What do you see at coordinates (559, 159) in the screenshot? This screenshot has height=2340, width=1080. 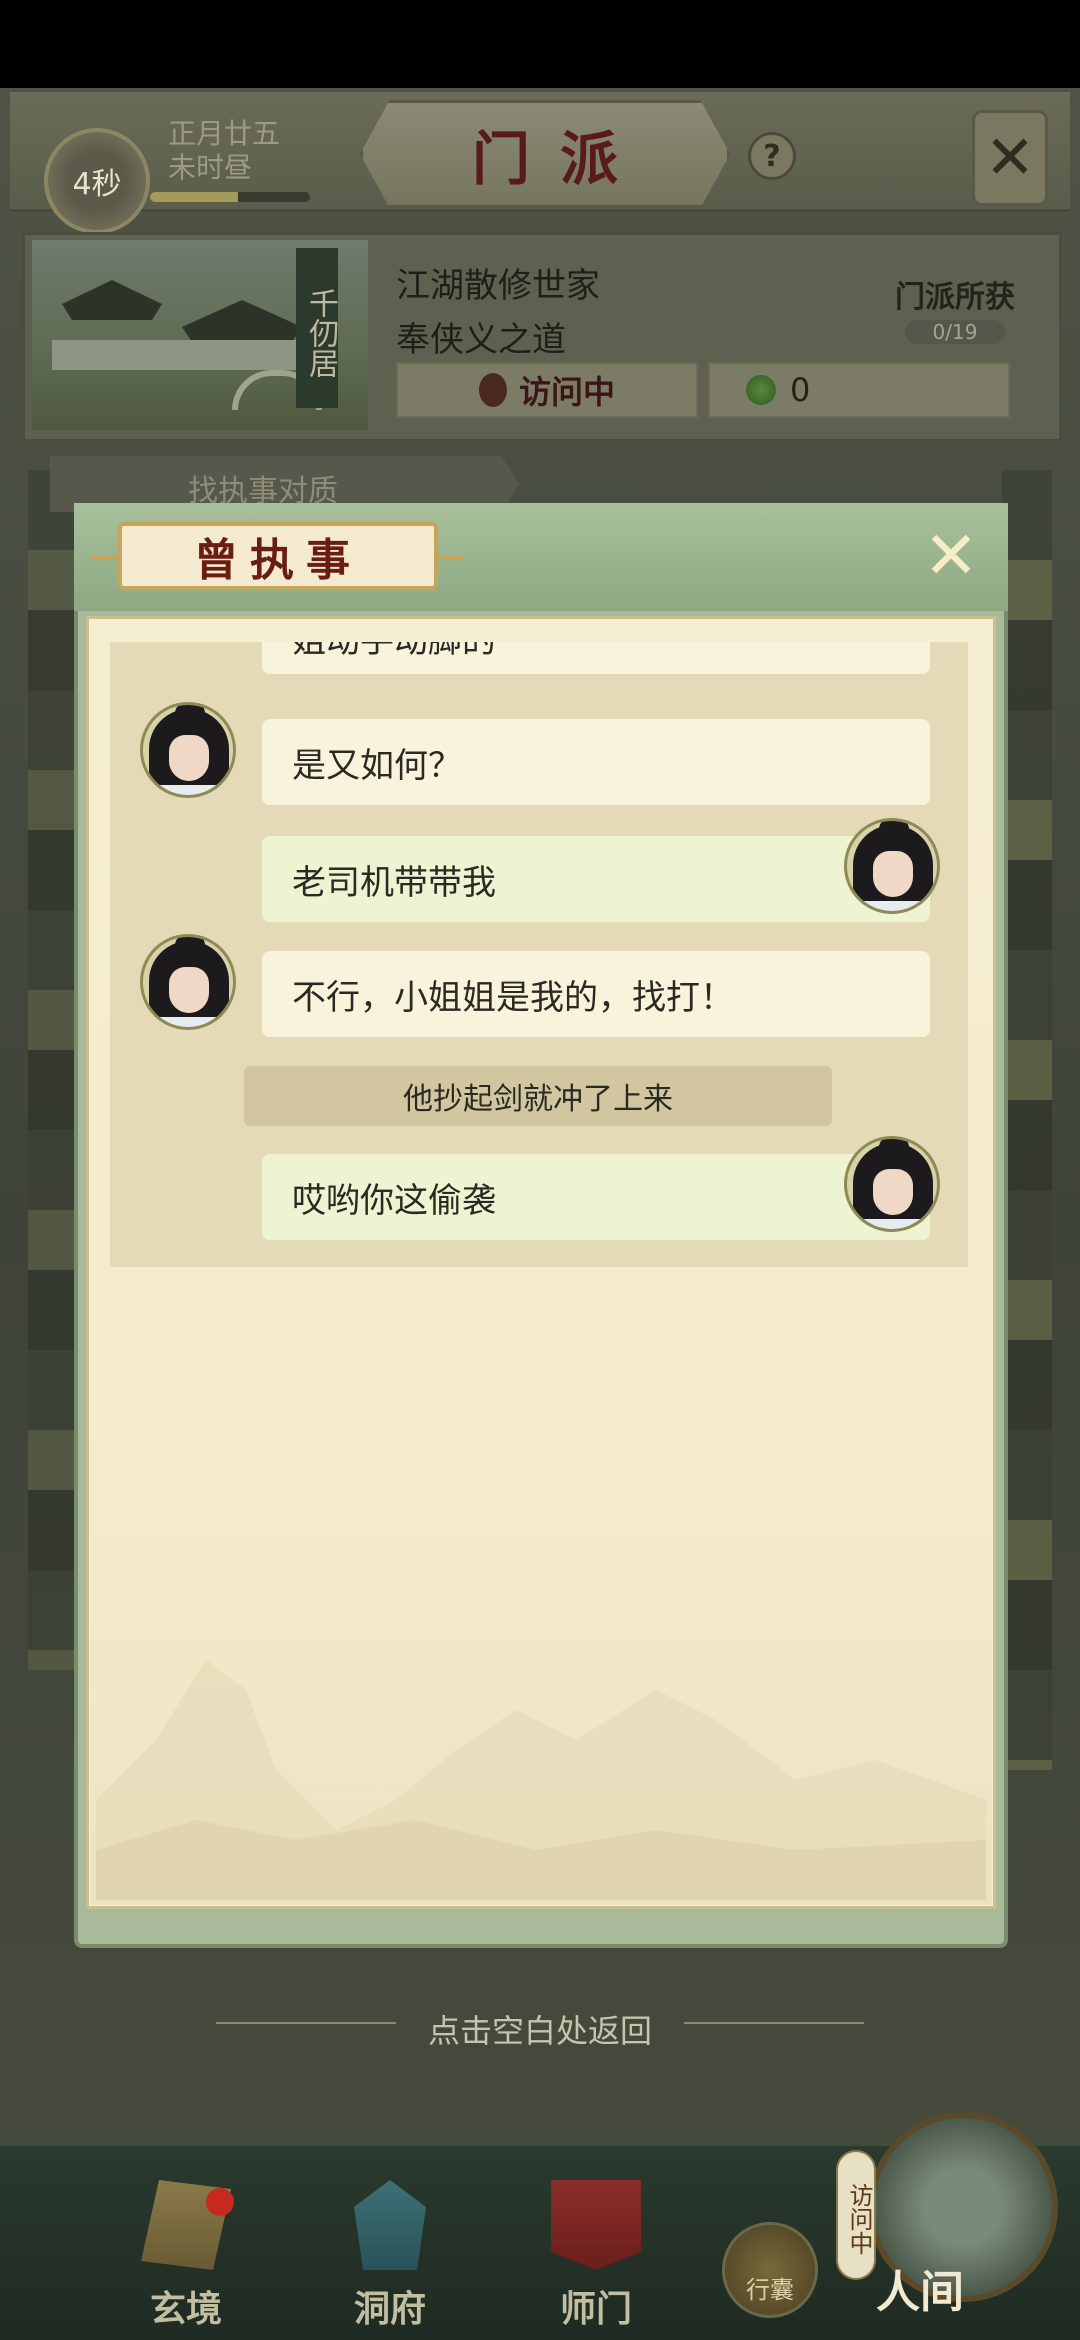 I see `page-title: 门派` at bounding box center [559, 159].